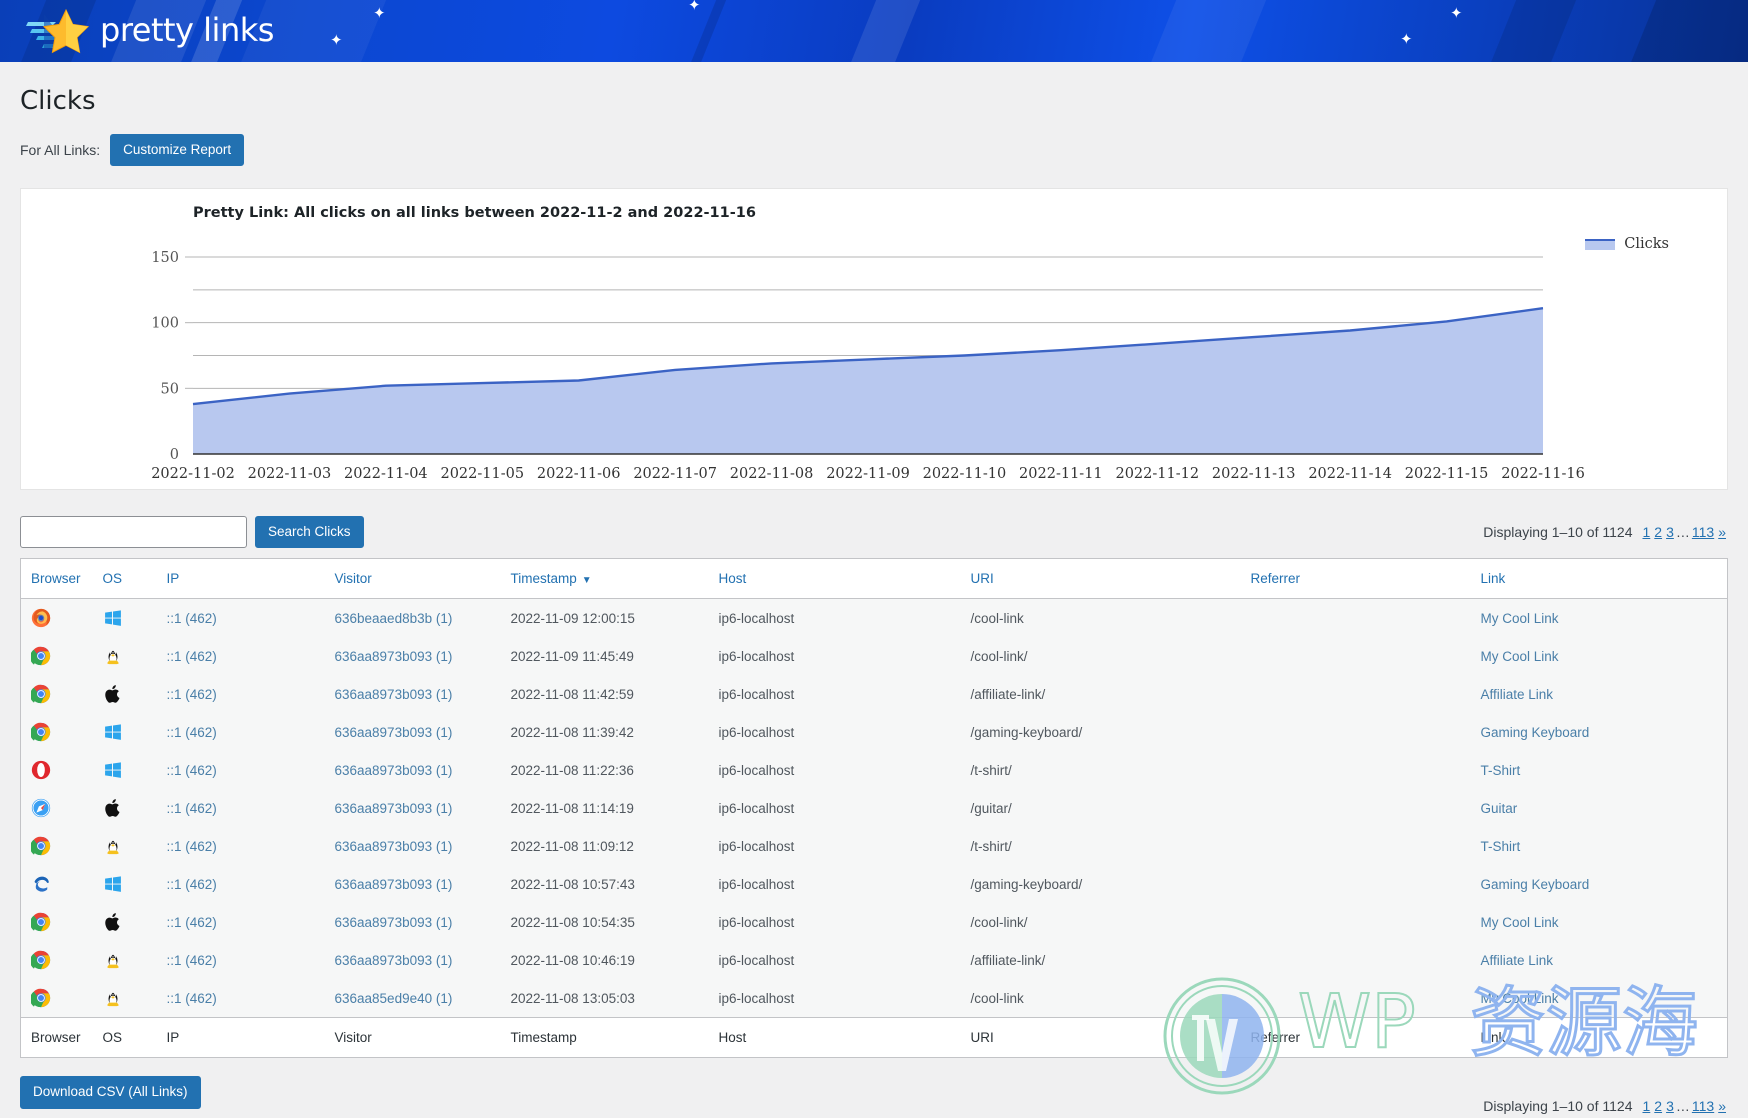 This screenshot has width=1748, height=1118. Describe the element at coordinates (394, 998) in the screenshot. I see `visitor-link: 636aa85ed9e40 (1)` at that location.